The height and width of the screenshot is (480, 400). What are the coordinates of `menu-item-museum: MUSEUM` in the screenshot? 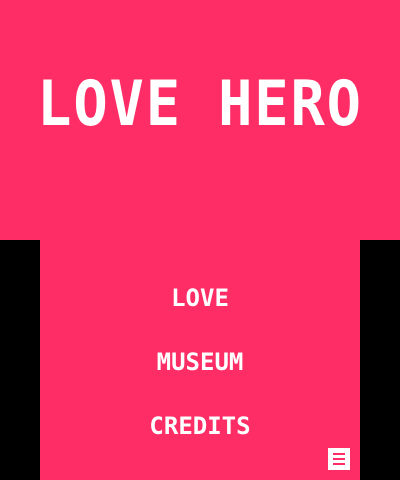 It's located at (200, 362).